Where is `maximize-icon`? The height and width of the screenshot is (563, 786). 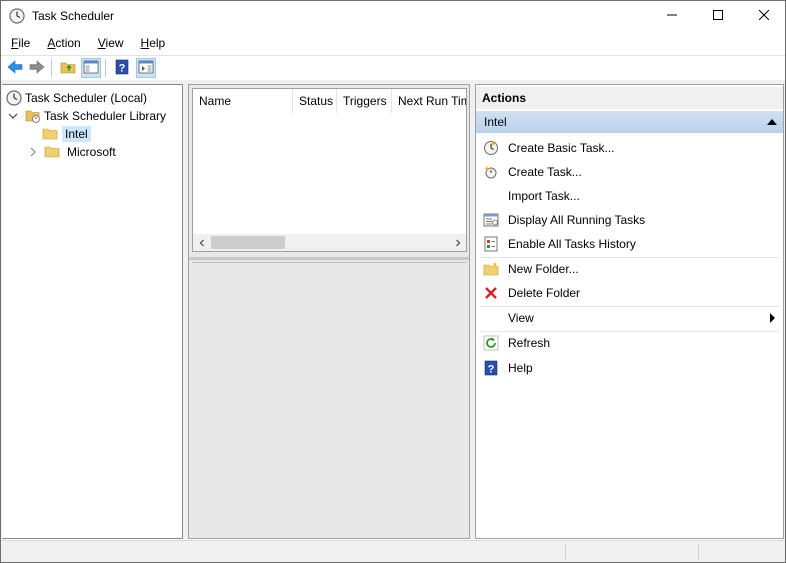
maximize-icon is located at coordinates (718, 16).